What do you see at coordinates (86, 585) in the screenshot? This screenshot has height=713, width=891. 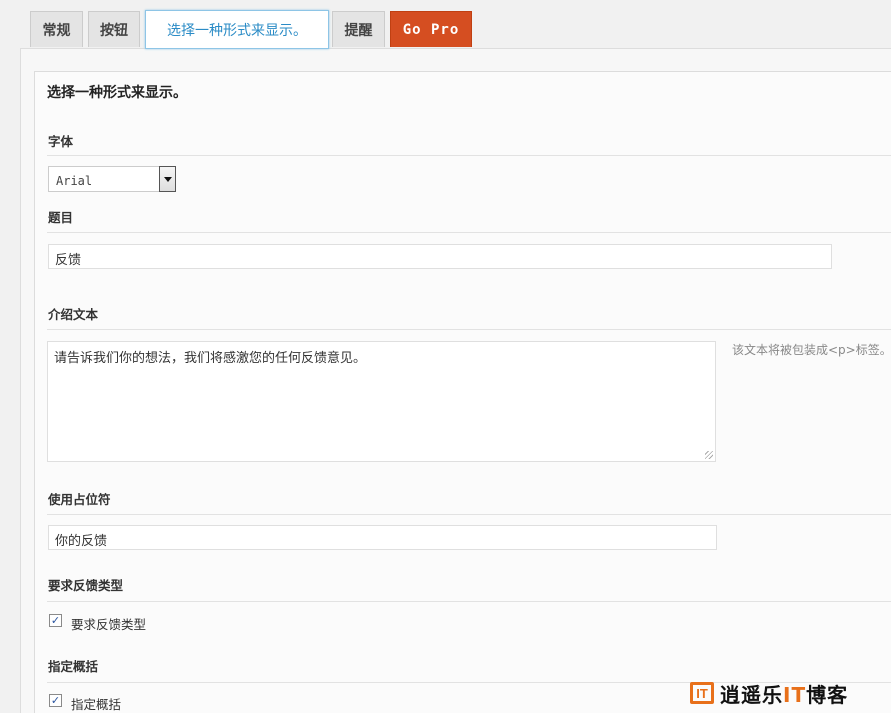 I see `require-type-heading: 要求反馈类型` at bounding box center [86, 585].